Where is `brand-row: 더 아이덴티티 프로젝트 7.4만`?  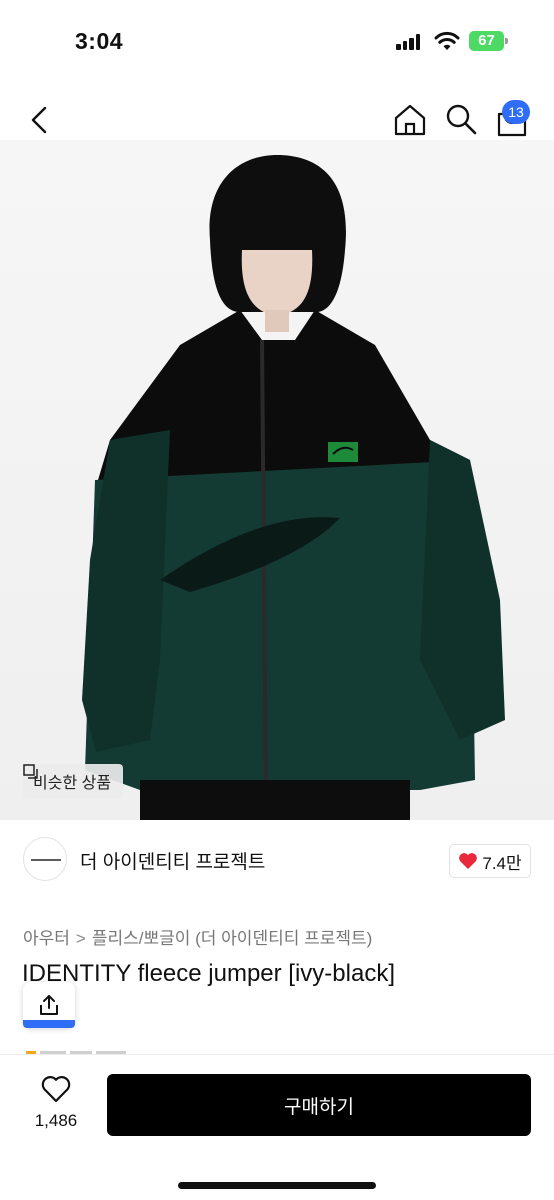
brand-row: 더 아이덴티티 프로젝트 7.4만 is located at coordinates (277, 861).